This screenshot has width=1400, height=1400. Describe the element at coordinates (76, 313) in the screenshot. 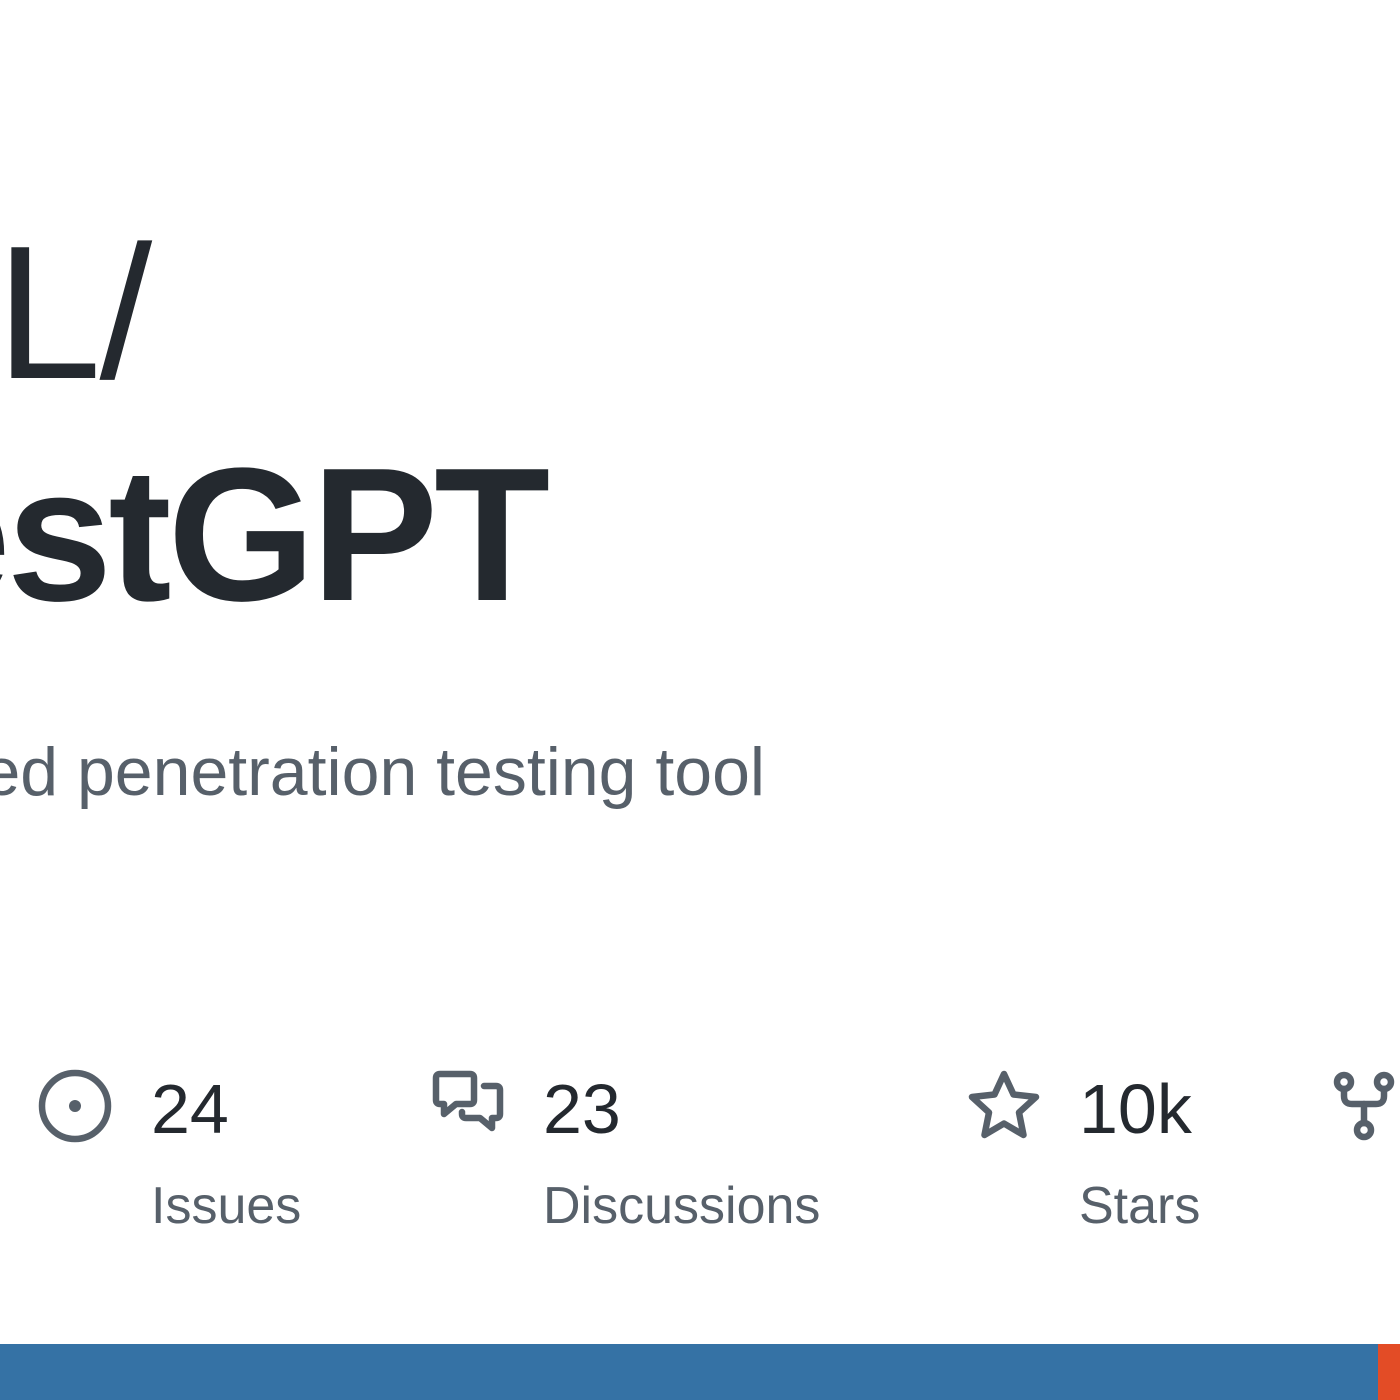

I see `repo-owner: GL/` at that location.